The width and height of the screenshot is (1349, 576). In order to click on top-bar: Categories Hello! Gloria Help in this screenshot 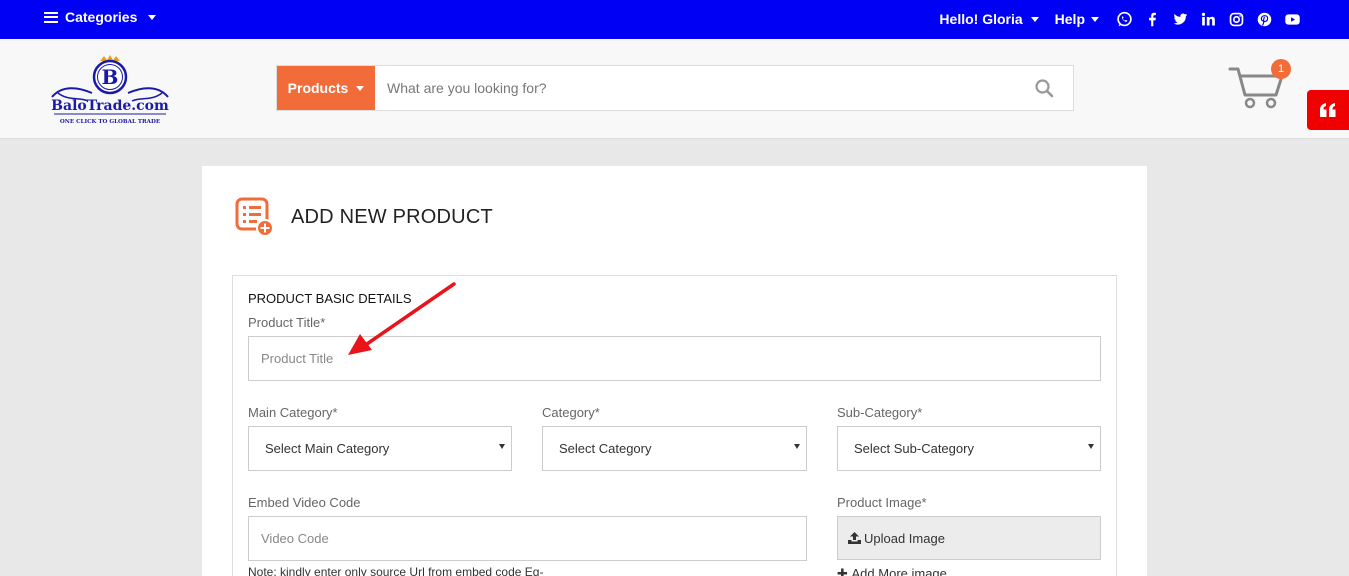, I will do `click(674, 19)`.